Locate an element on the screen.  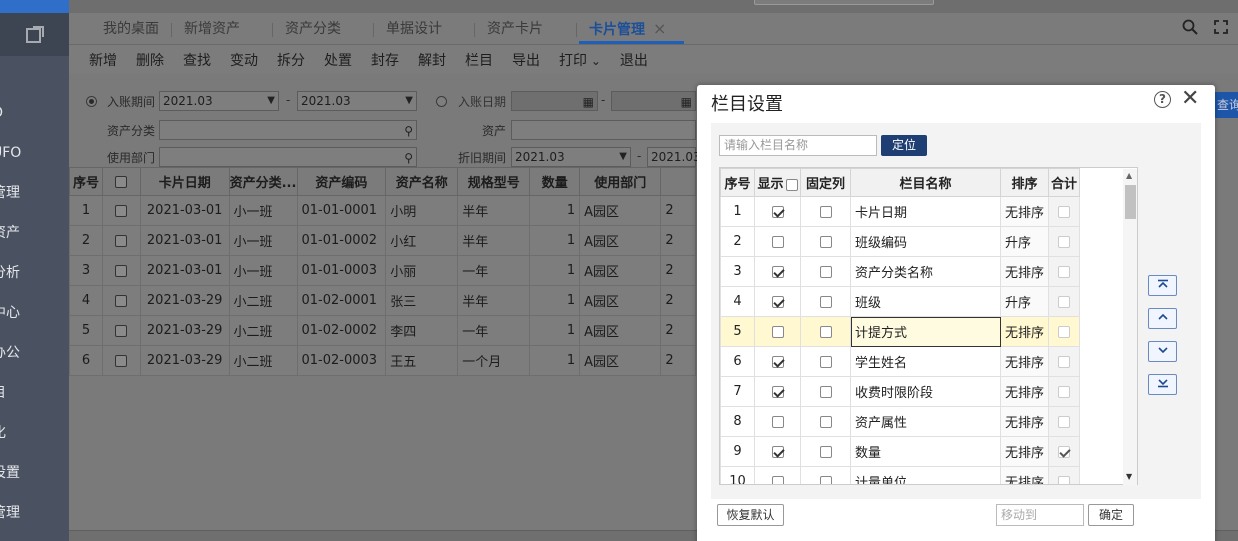
sidebar-item: 资产 is located at coordinates (10, 233).